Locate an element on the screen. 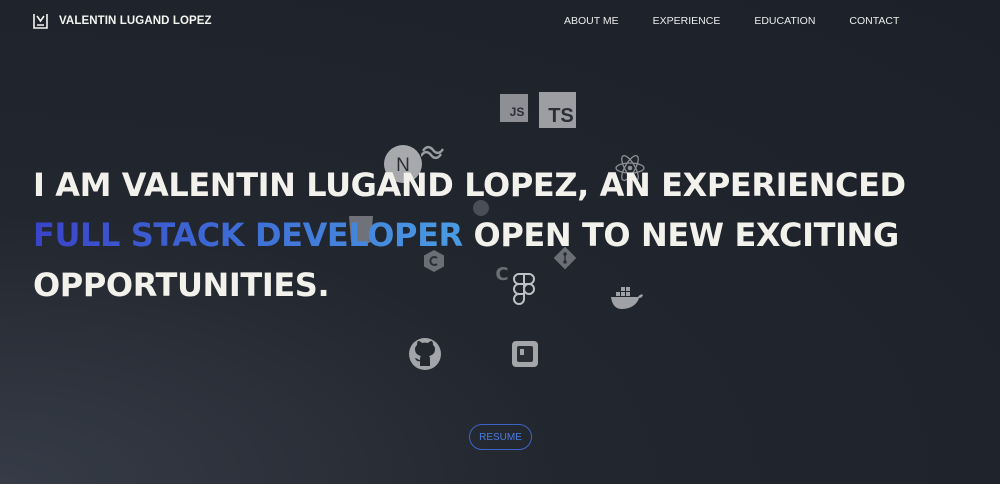 The width and height of the screenshot is (1000, 484). brand-name: VALENTIN LUGAND LOPEZ is located at coordinates (135, 21).